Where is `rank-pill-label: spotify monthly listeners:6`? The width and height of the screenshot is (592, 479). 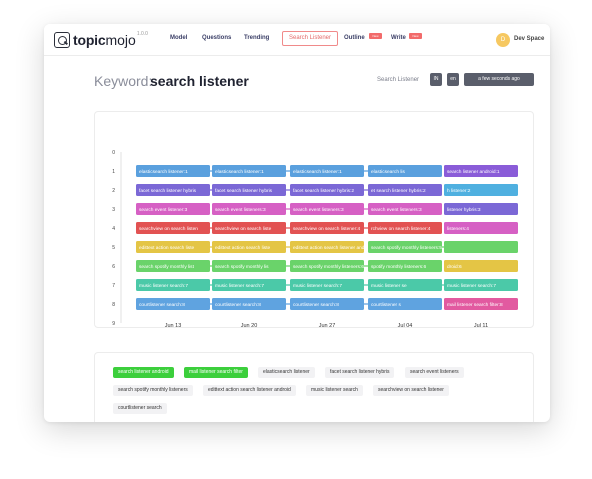 rank-pill-label: spotify monthly listeners:6 is located at coordinates (399, 267).